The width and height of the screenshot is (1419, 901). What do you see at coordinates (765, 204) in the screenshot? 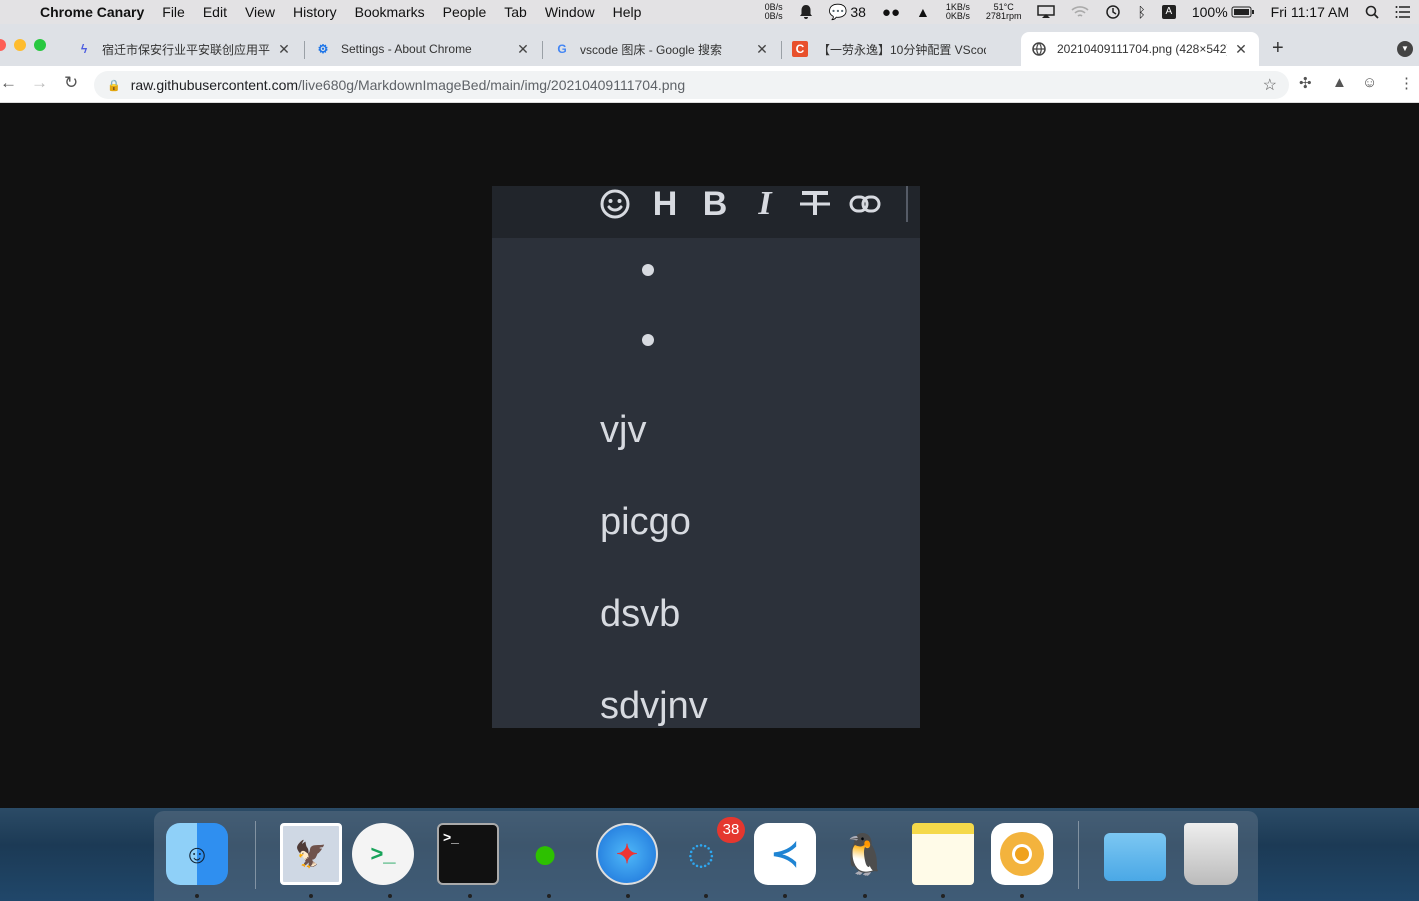
I see `italic-icon: I` at bounding box center [765, 204].